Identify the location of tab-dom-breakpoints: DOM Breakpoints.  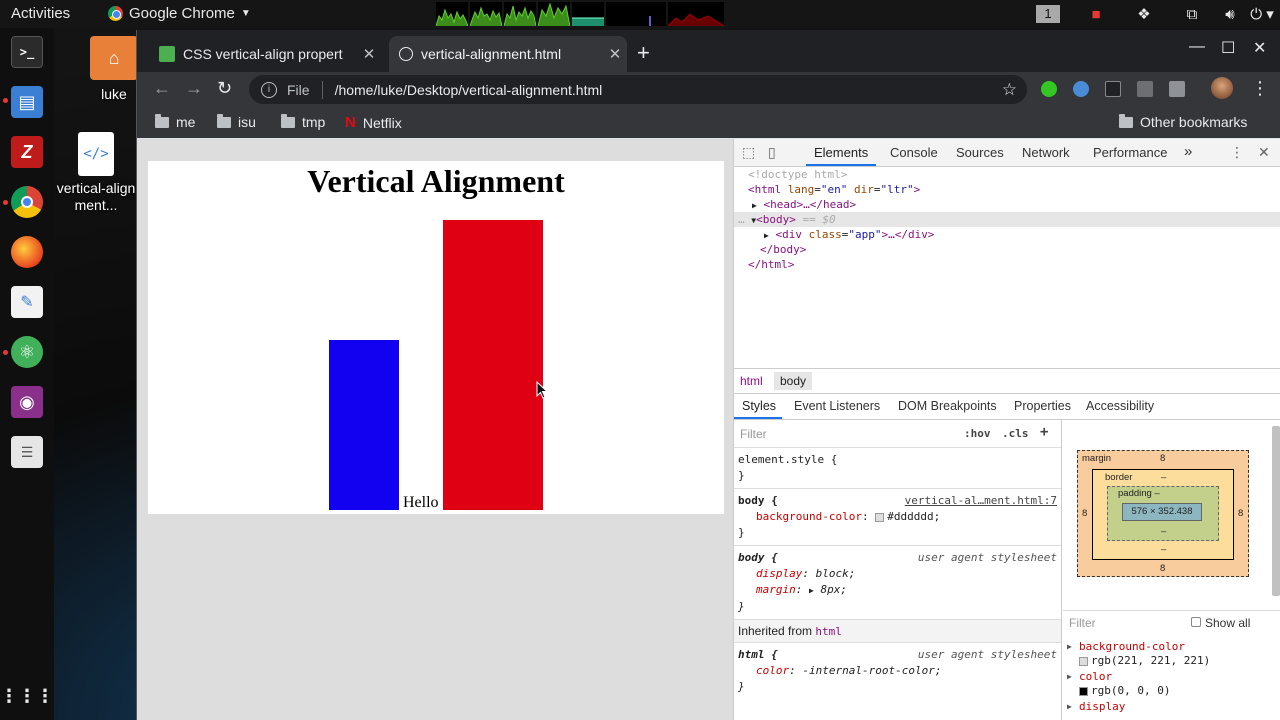
(947, 406).